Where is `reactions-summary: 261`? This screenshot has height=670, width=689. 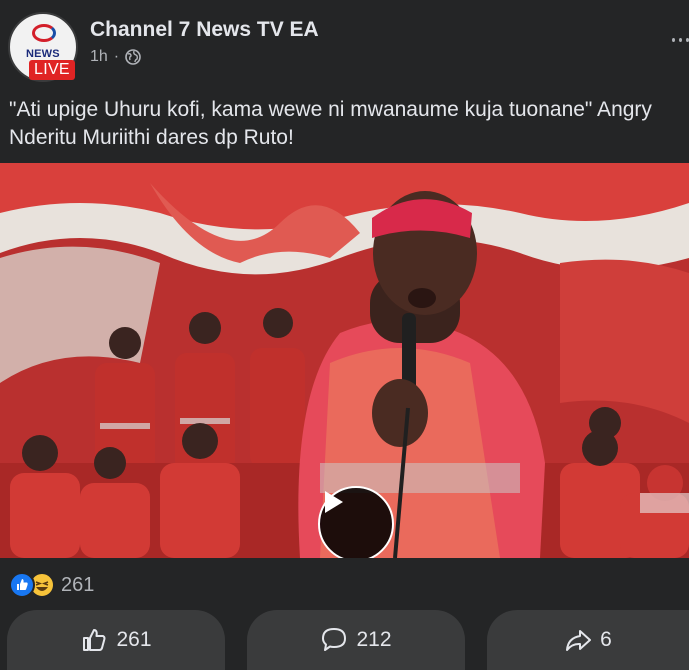
reactions-summary: 261 is located at coordinates (51, 585).